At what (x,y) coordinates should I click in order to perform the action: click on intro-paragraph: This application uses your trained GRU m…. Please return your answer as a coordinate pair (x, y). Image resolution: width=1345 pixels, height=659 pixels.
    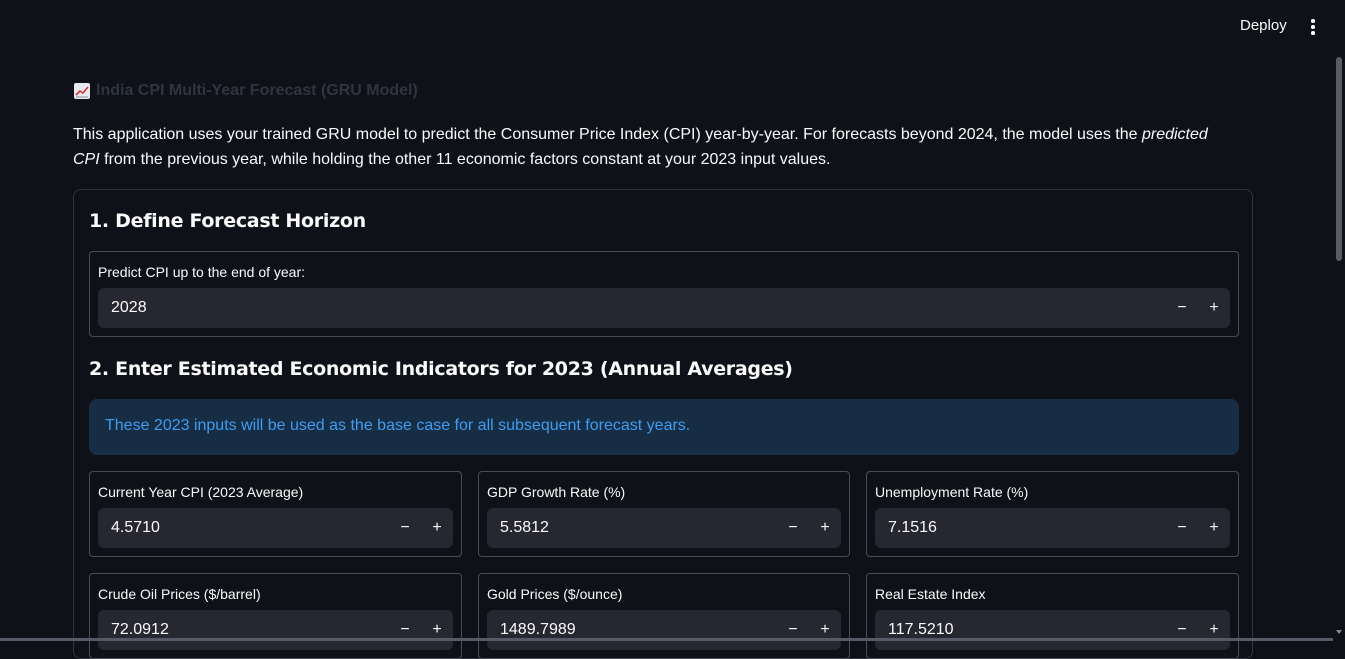
    Looking at the image, I should click on (653, 147).